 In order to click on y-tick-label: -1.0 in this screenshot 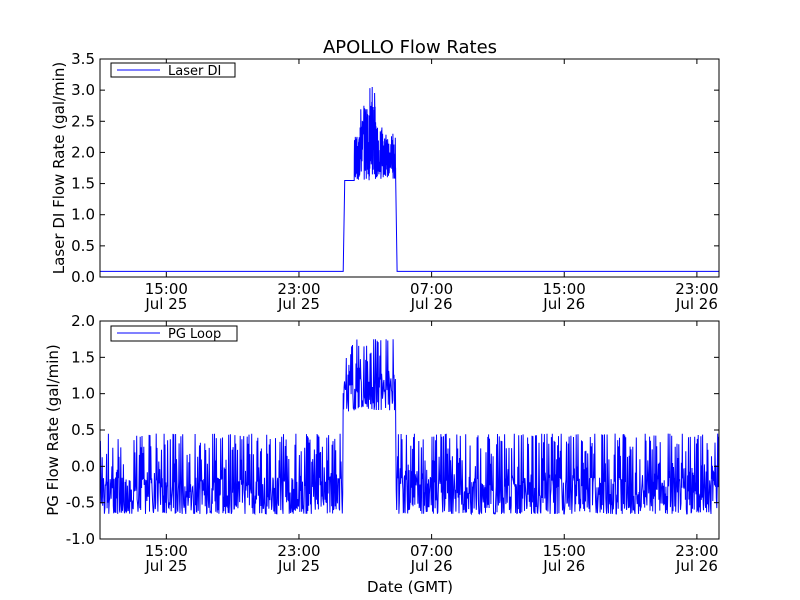, I will do `click(80, 539)`.